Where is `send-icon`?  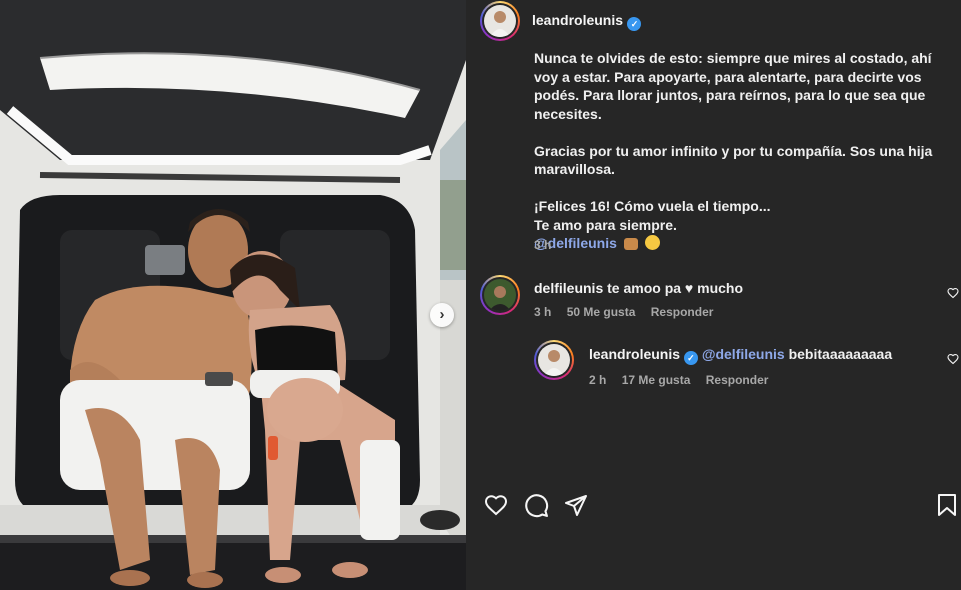 send-icon is located at coordinates (576, 505).